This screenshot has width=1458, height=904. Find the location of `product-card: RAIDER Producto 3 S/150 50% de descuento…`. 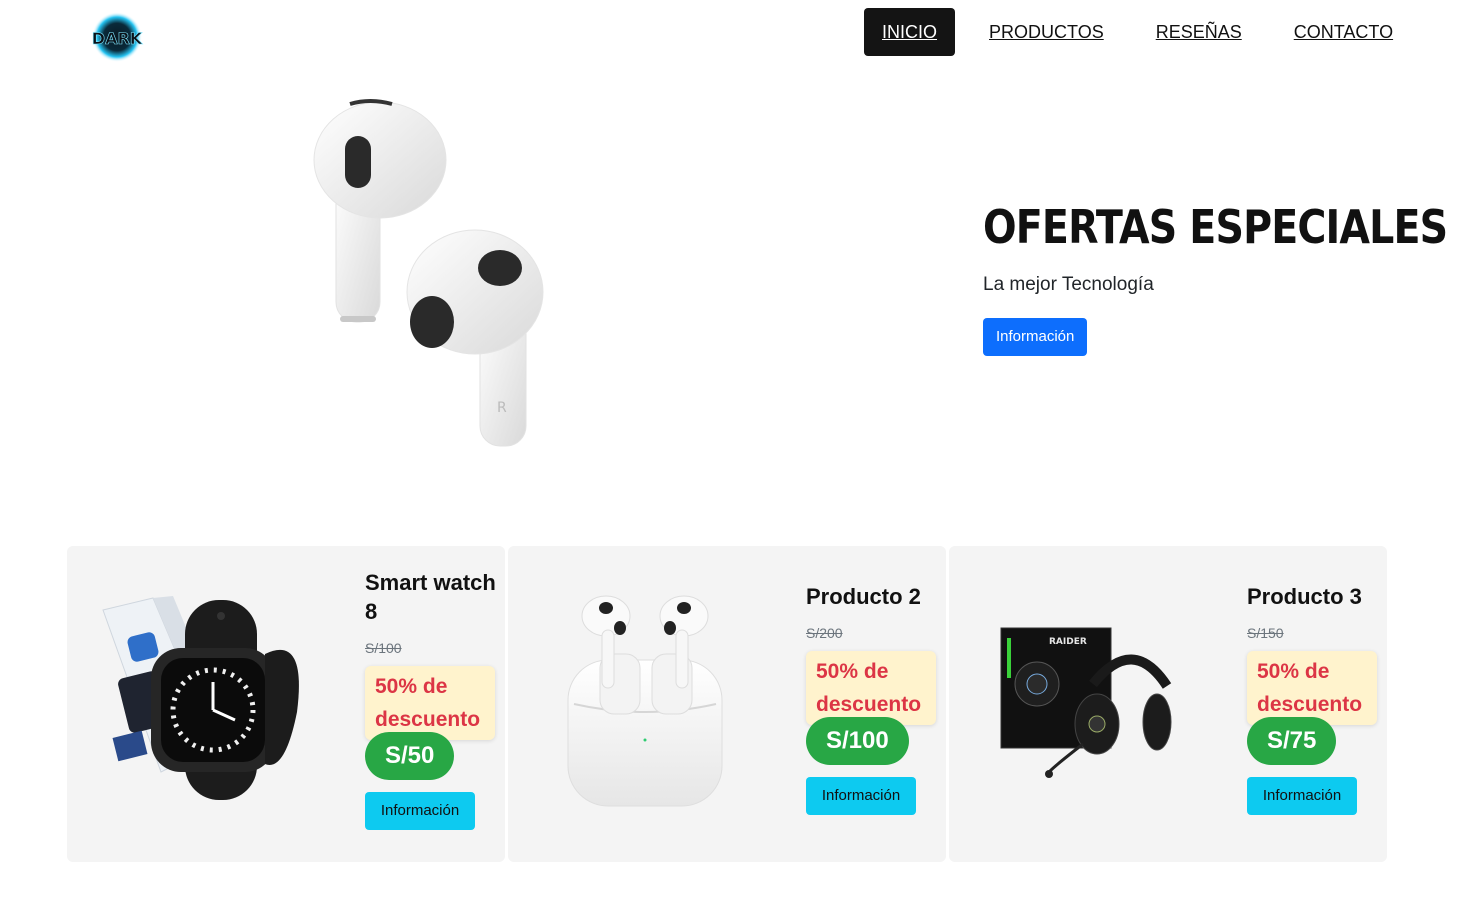

product-card: RAIDER Producto 3 S/150 50% de descuento… is located at coordinates (1168, 704).